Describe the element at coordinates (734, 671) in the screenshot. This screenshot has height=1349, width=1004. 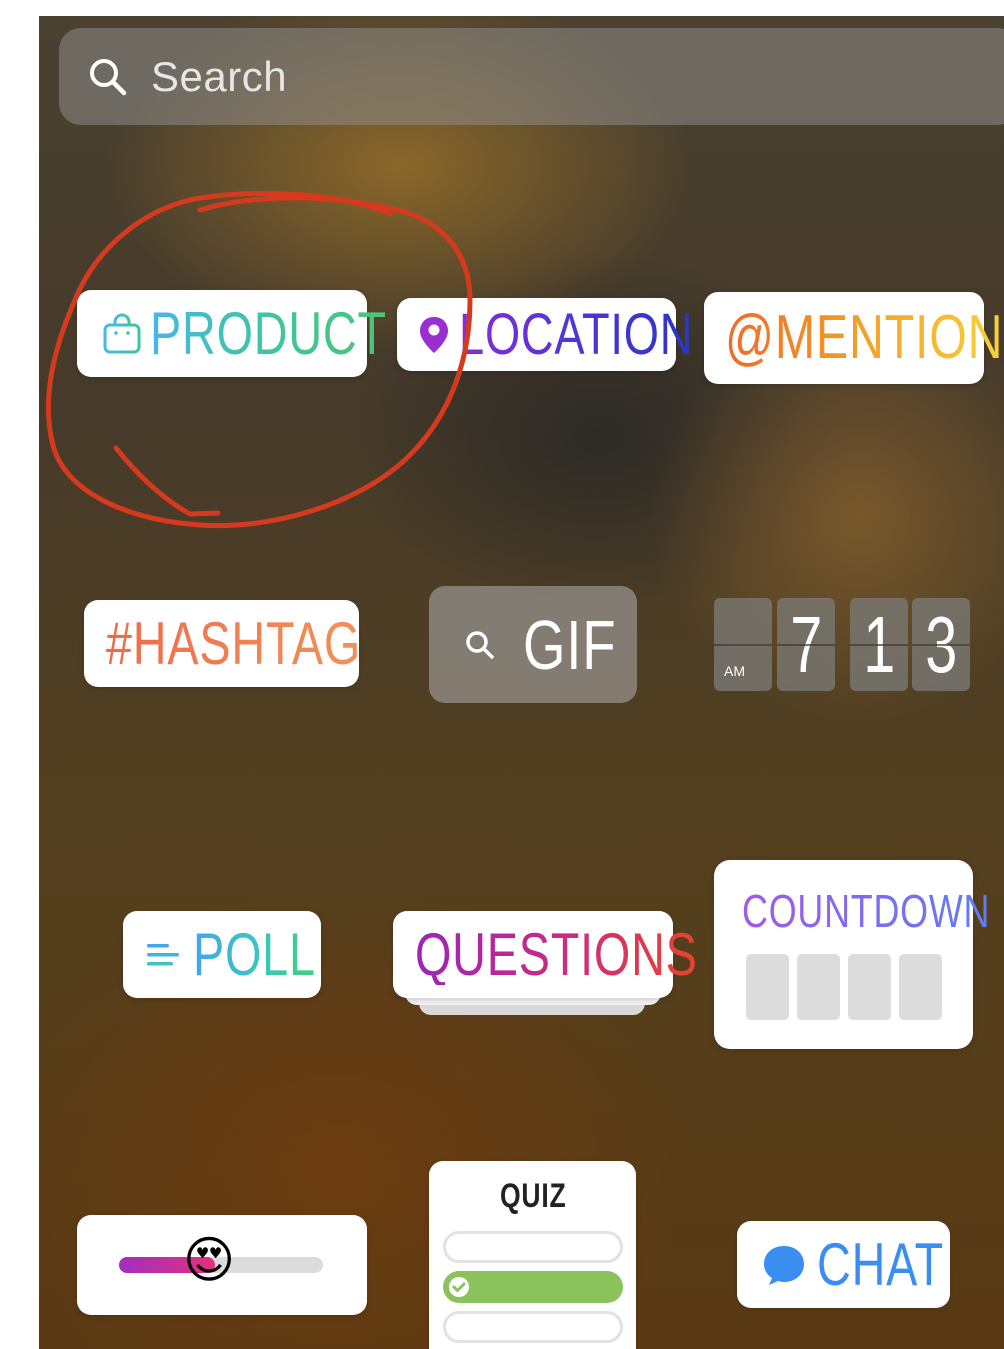
I see `time-ampm: AM` at that location.